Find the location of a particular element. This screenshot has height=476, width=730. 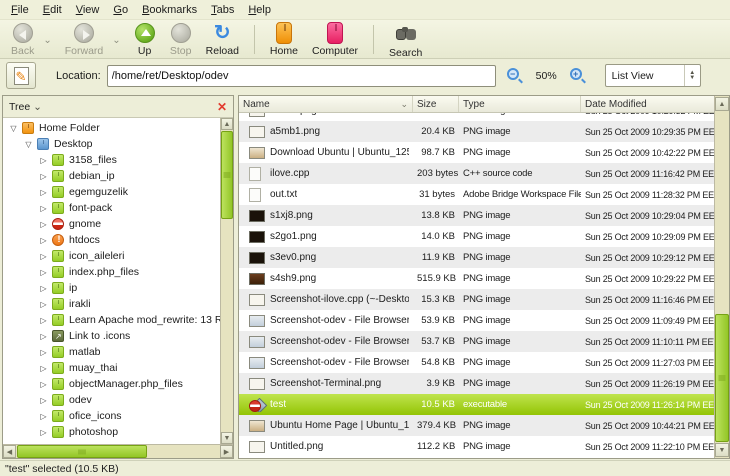

tree-item: irakli is located at coordinates (111, 304).